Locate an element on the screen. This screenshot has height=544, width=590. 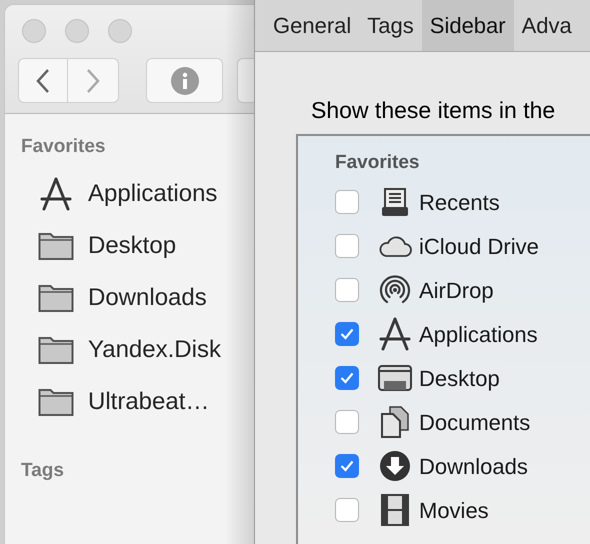
item-label: Movies is located at coordinates (454, 510).